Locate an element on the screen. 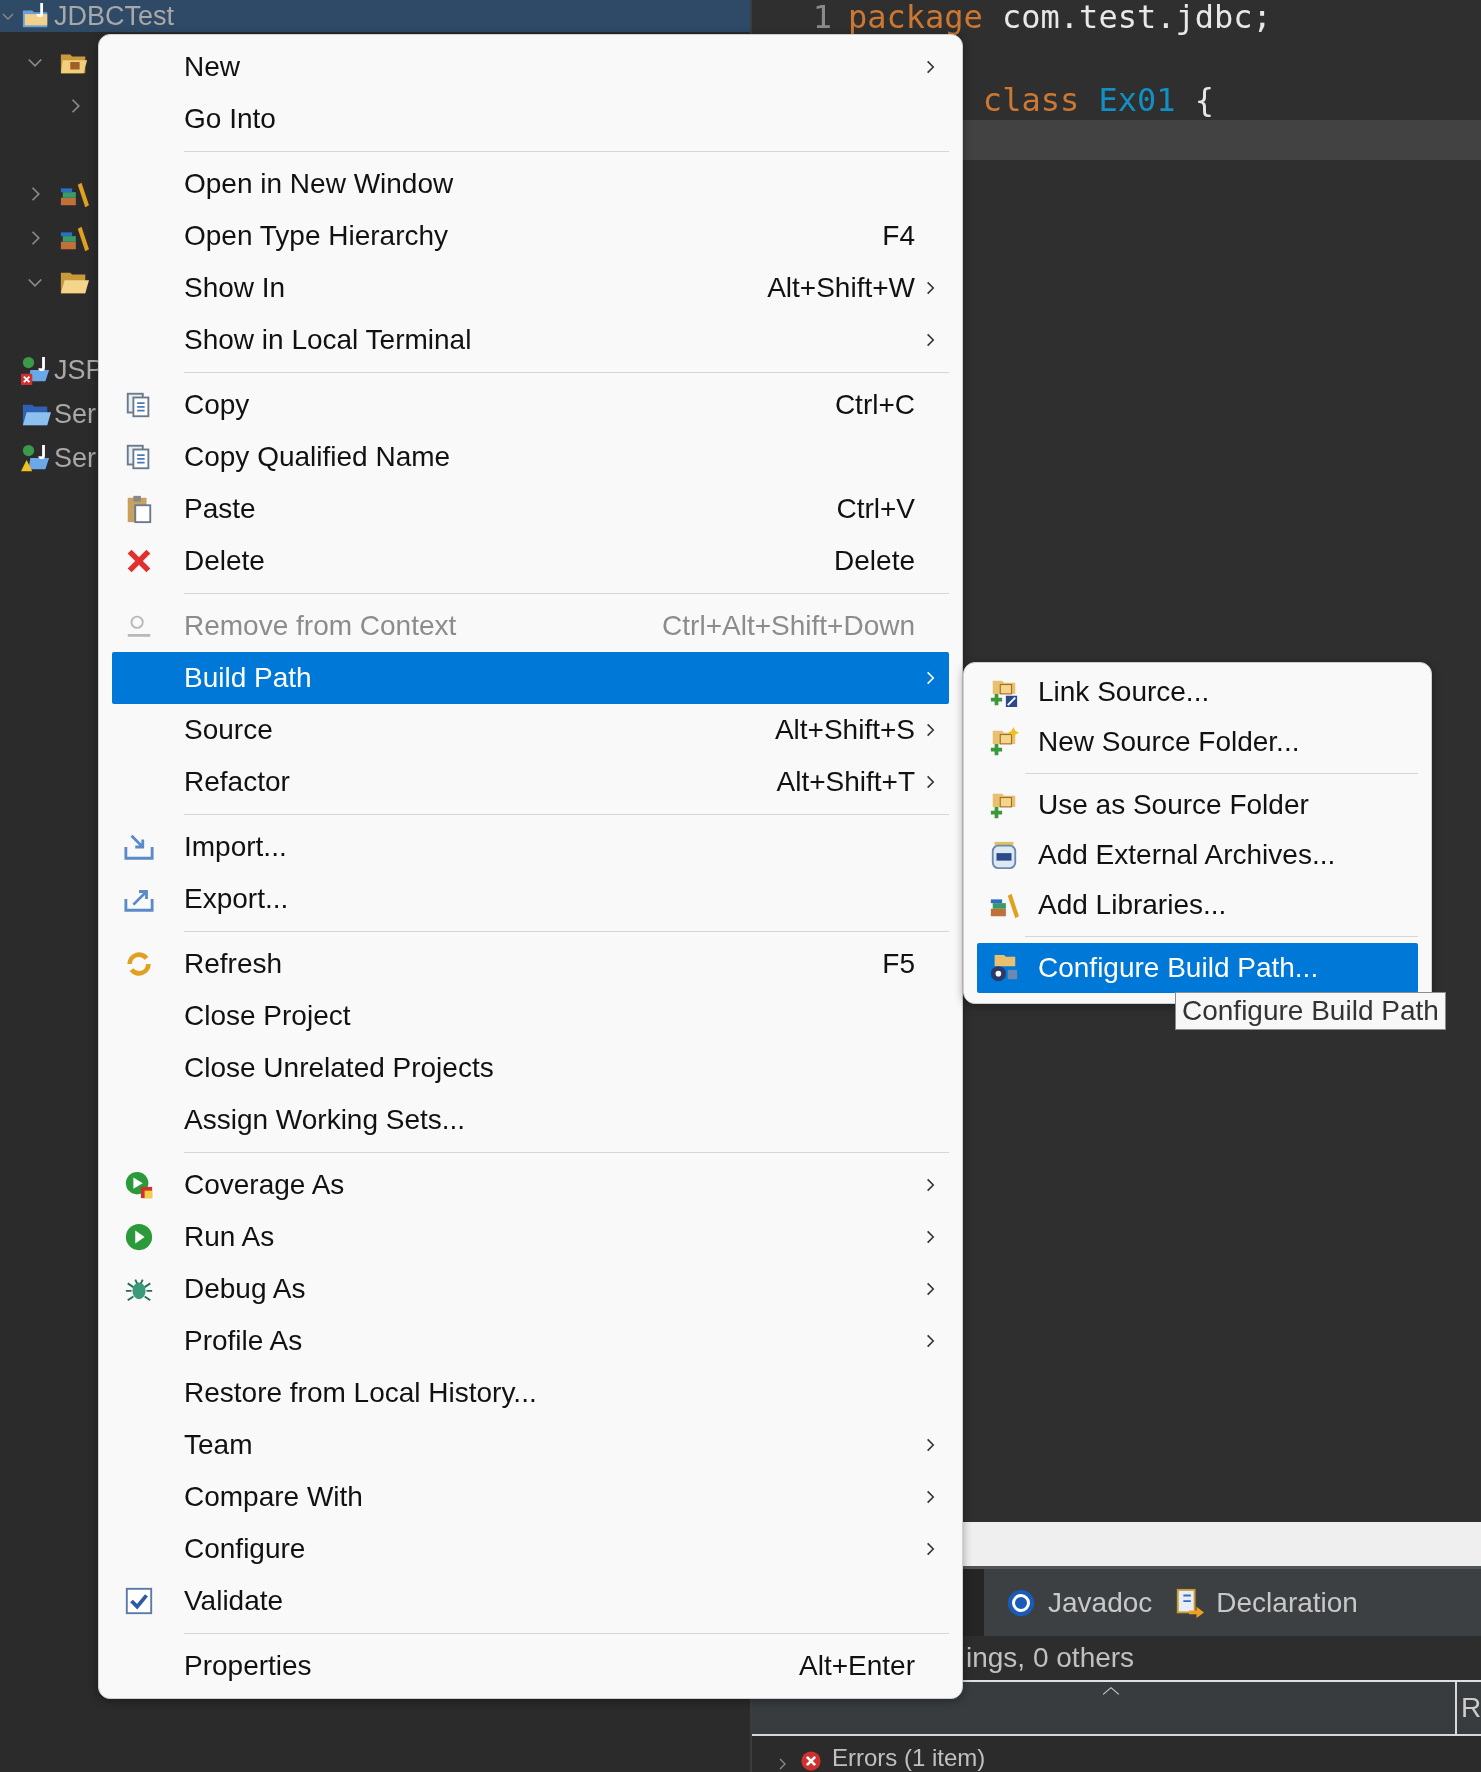 This screenshot has width=1481, height=1772. code-token: class is located at coordinates (1031, 100).